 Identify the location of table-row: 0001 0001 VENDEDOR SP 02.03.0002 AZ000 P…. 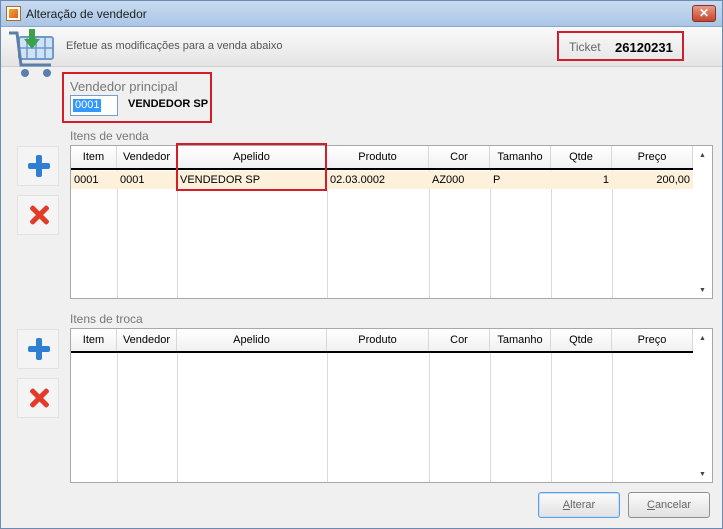
(382, 180).